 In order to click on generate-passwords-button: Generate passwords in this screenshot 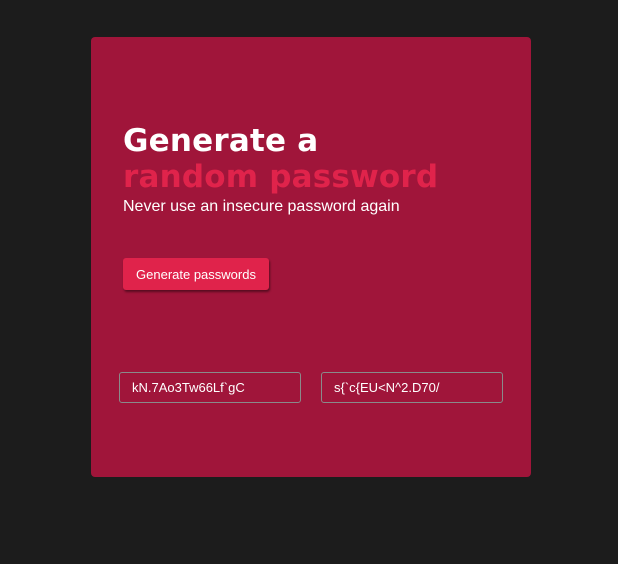, I will do `click(196, 274)`.